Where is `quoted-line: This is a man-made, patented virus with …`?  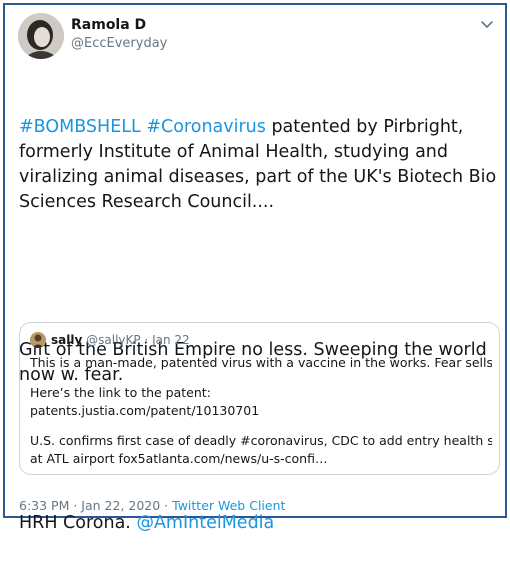
quoted-line: This is a man-made, patented virus with … is located at coordinates (261, 362).